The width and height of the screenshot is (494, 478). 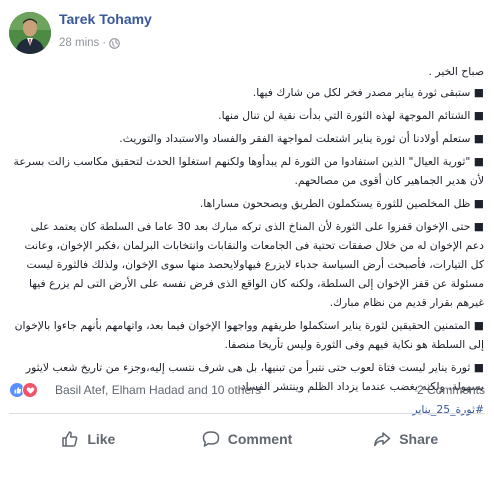 What do you see at coordinates (247, 413) in the screenshot?
I see `divider` at bounding box center [247, 413].